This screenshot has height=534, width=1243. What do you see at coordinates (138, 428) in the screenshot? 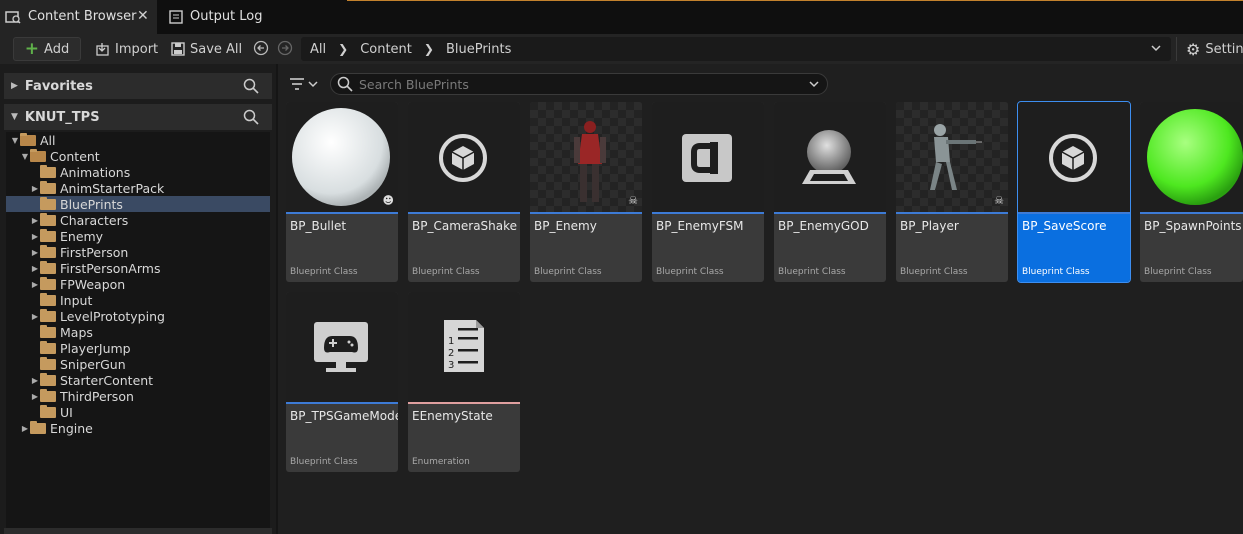
I see `tree-item: ▶ Engine` at bounding box center [138, 428].